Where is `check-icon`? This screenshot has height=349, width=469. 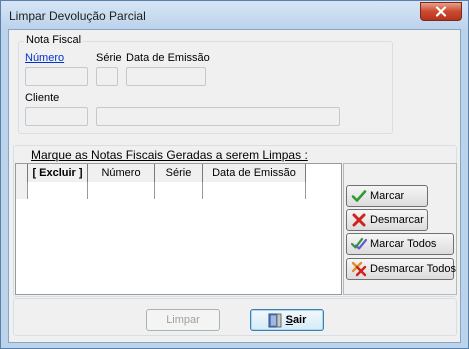 check-icon is located at coordinates (359, 196).